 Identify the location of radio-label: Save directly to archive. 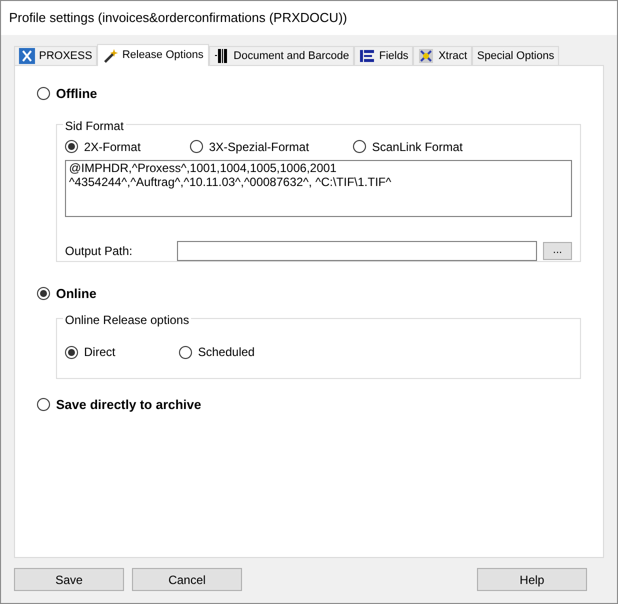
(129, 405).